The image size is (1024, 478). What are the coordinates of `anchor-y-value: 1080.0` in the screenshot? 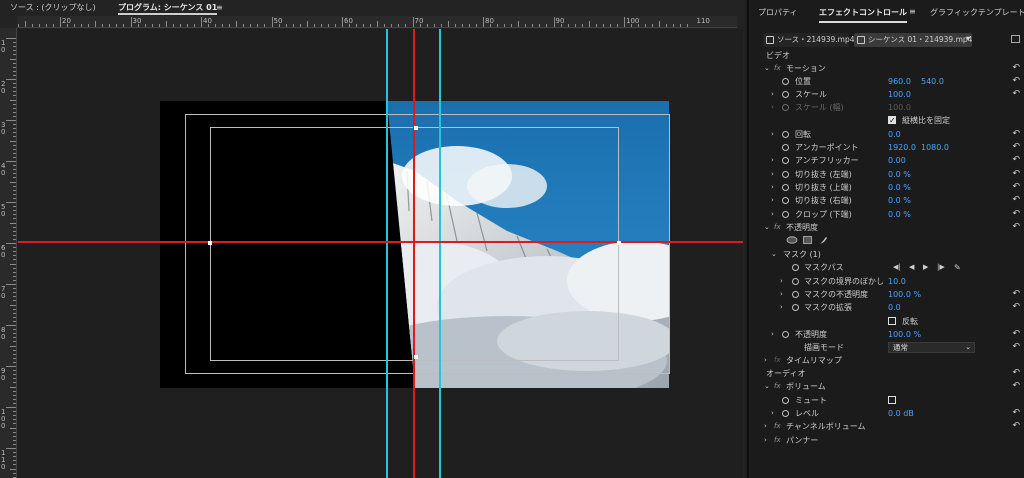 It's located at (935, 147).